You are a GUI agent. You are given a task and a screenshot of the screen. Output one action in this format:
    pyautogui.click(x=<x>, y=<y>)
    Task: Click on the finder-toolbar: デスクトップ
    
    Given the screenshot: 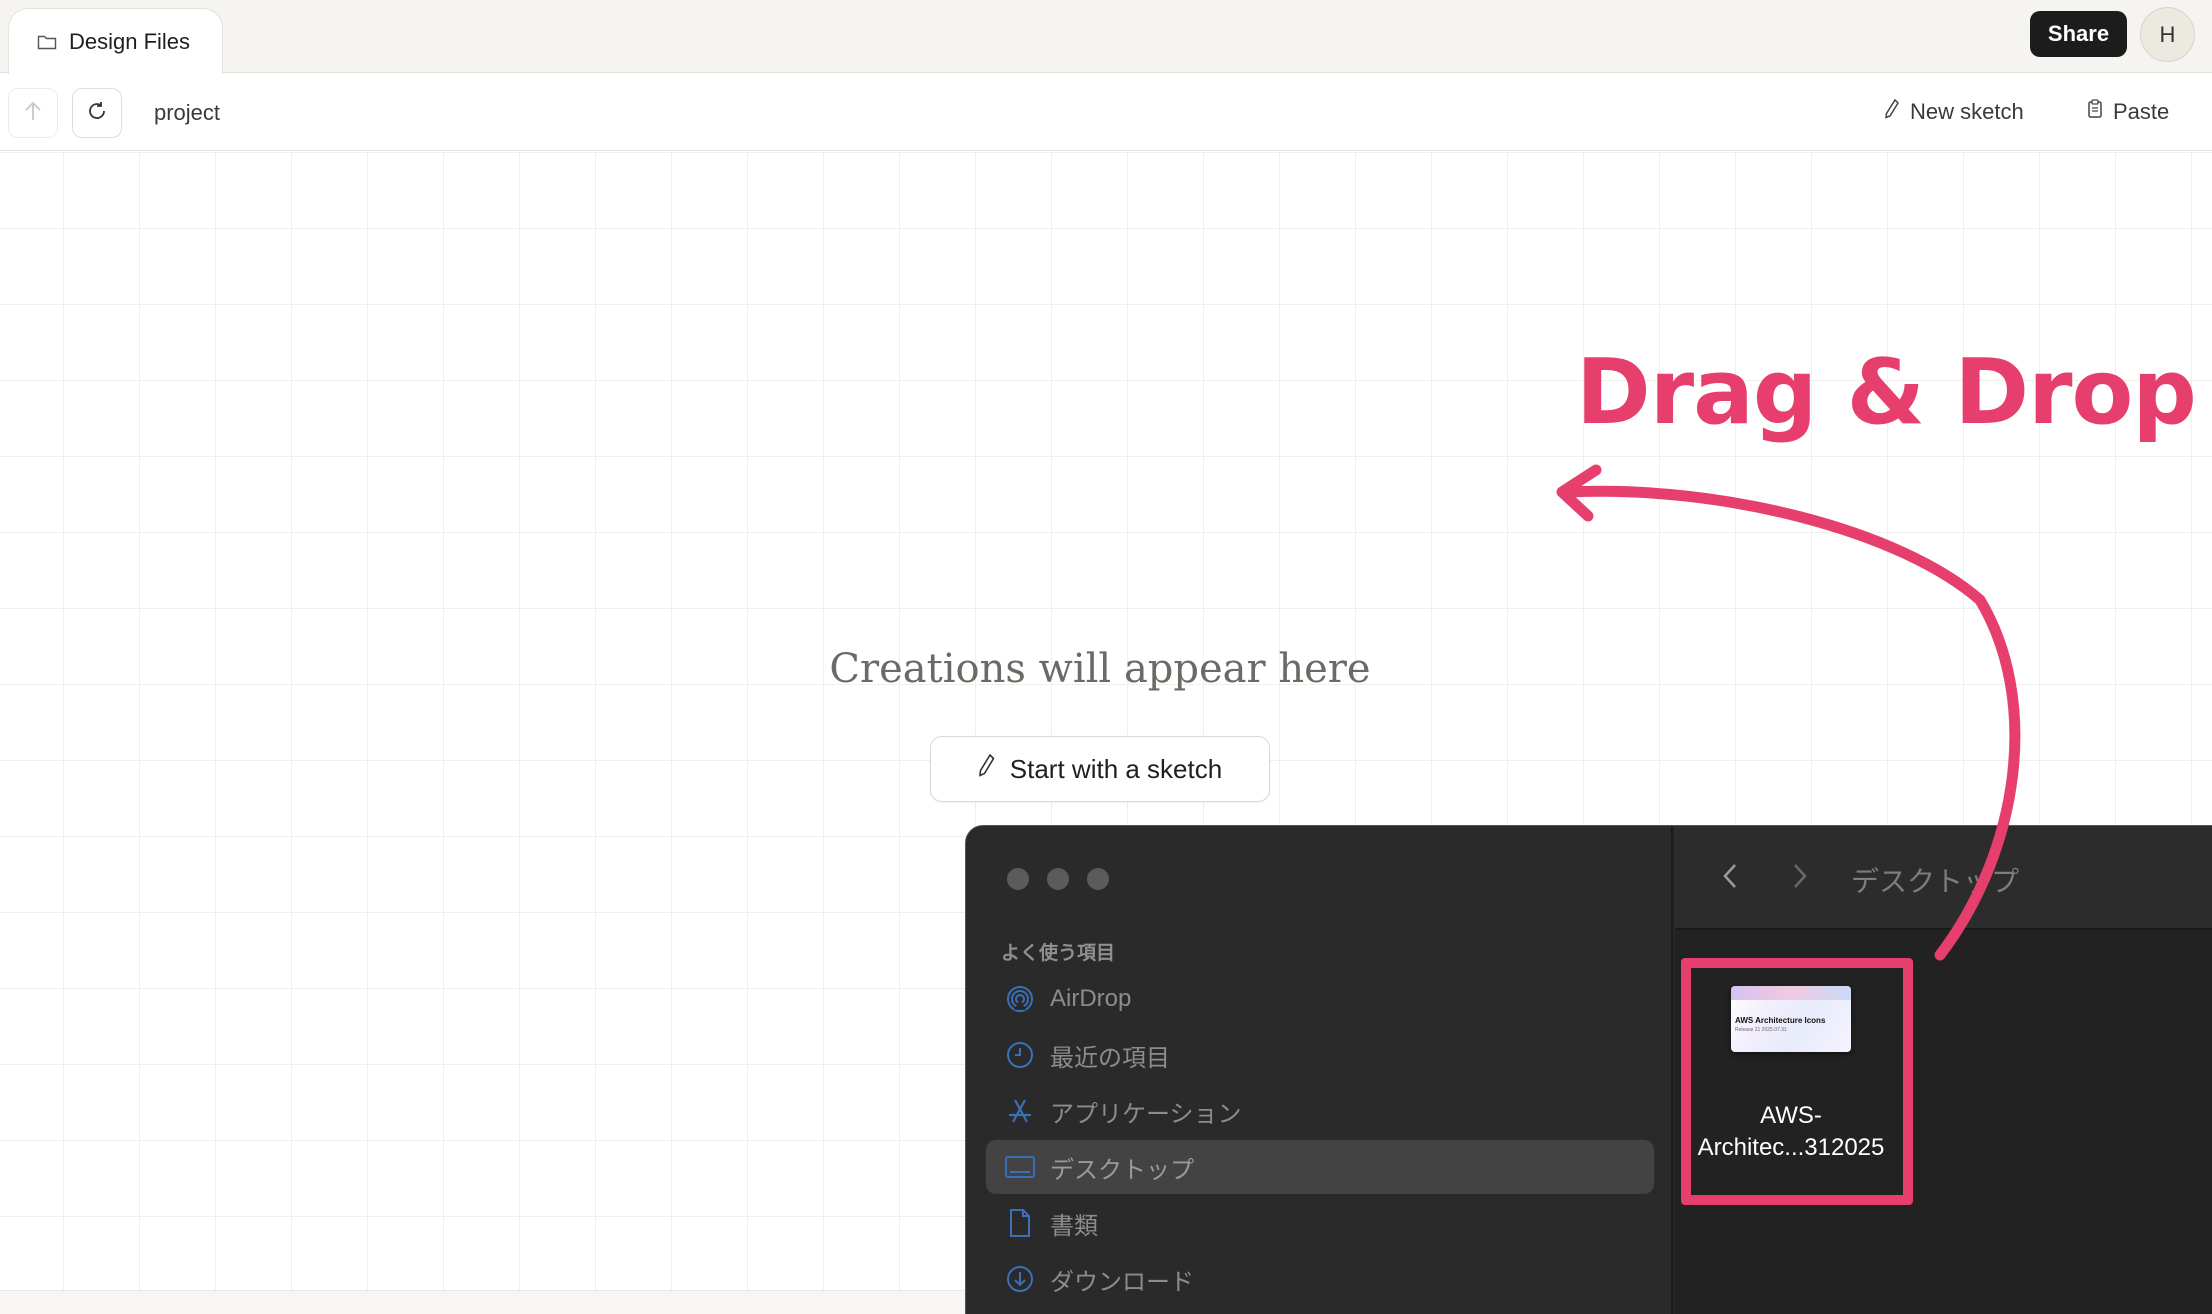 What is the action you would take?
    pyautogui.click(x=1943, y=878)
    